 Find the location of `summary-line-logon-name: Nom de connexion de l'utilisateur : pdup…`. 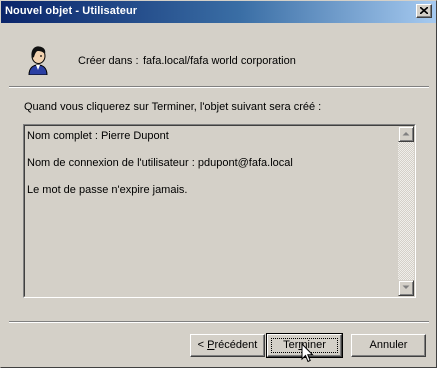

summary-line-logon-name: Nom de connexion de l'utilisateur : pdup… is located at coordinates (160, 163).